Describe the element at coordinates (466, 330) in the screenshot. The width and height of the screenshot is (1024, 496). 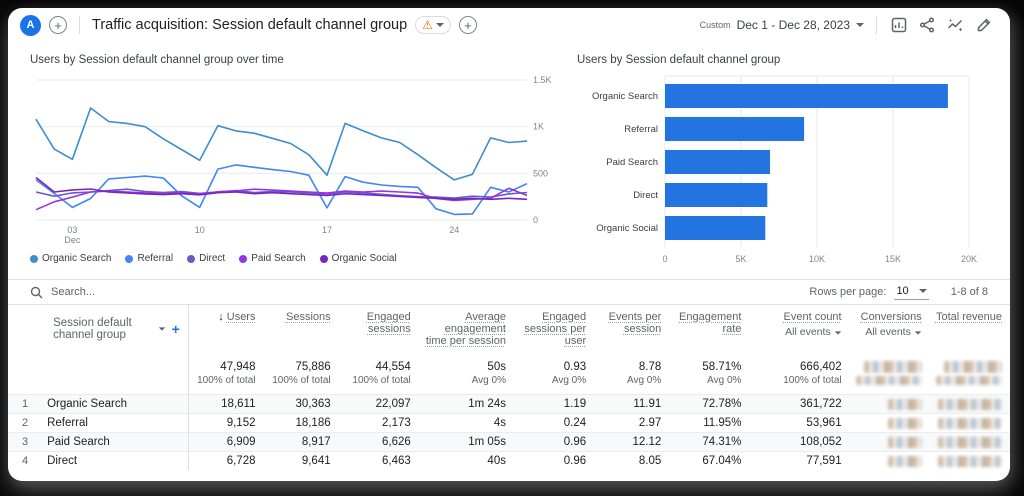
I see `column-header: Average engagement time per session` at that location.